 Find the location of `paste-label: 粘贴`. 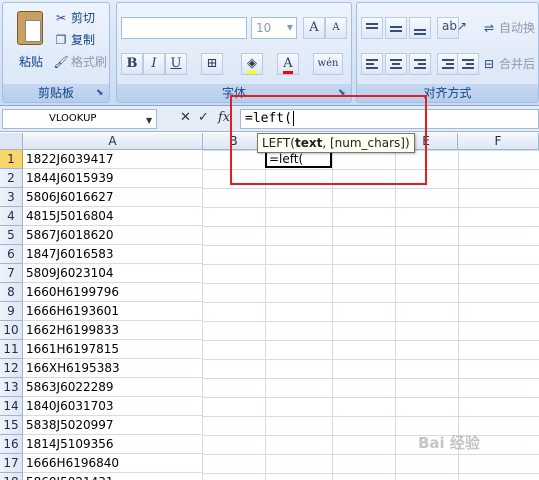

paste-label: 粘贴 is located at coordinates (30, 62).